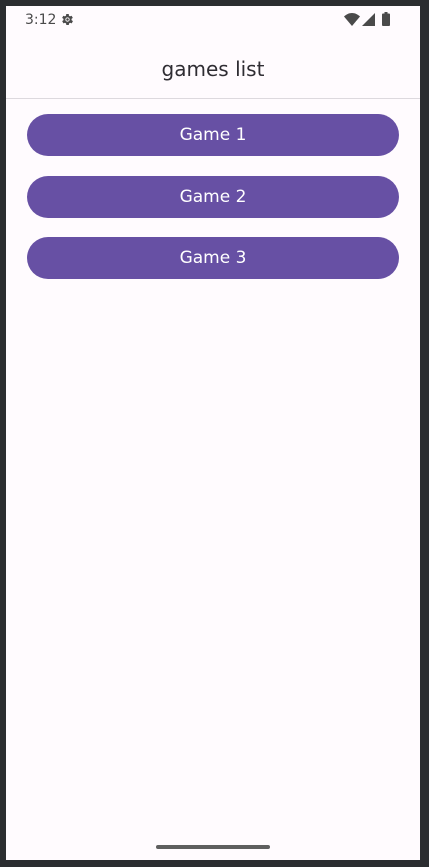 The height and width of the screenshot is (867, 429). I want to click on game-2-button: Game 2, so click(213, 196).